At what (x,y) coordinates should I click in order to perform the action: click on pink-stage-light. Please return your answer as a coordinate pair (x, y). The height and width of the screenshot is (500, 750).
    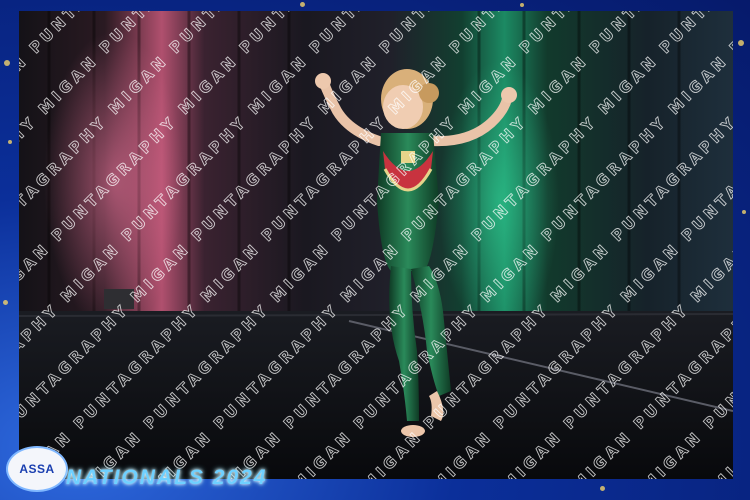
    Looking at the image, I should click on (114, 181).